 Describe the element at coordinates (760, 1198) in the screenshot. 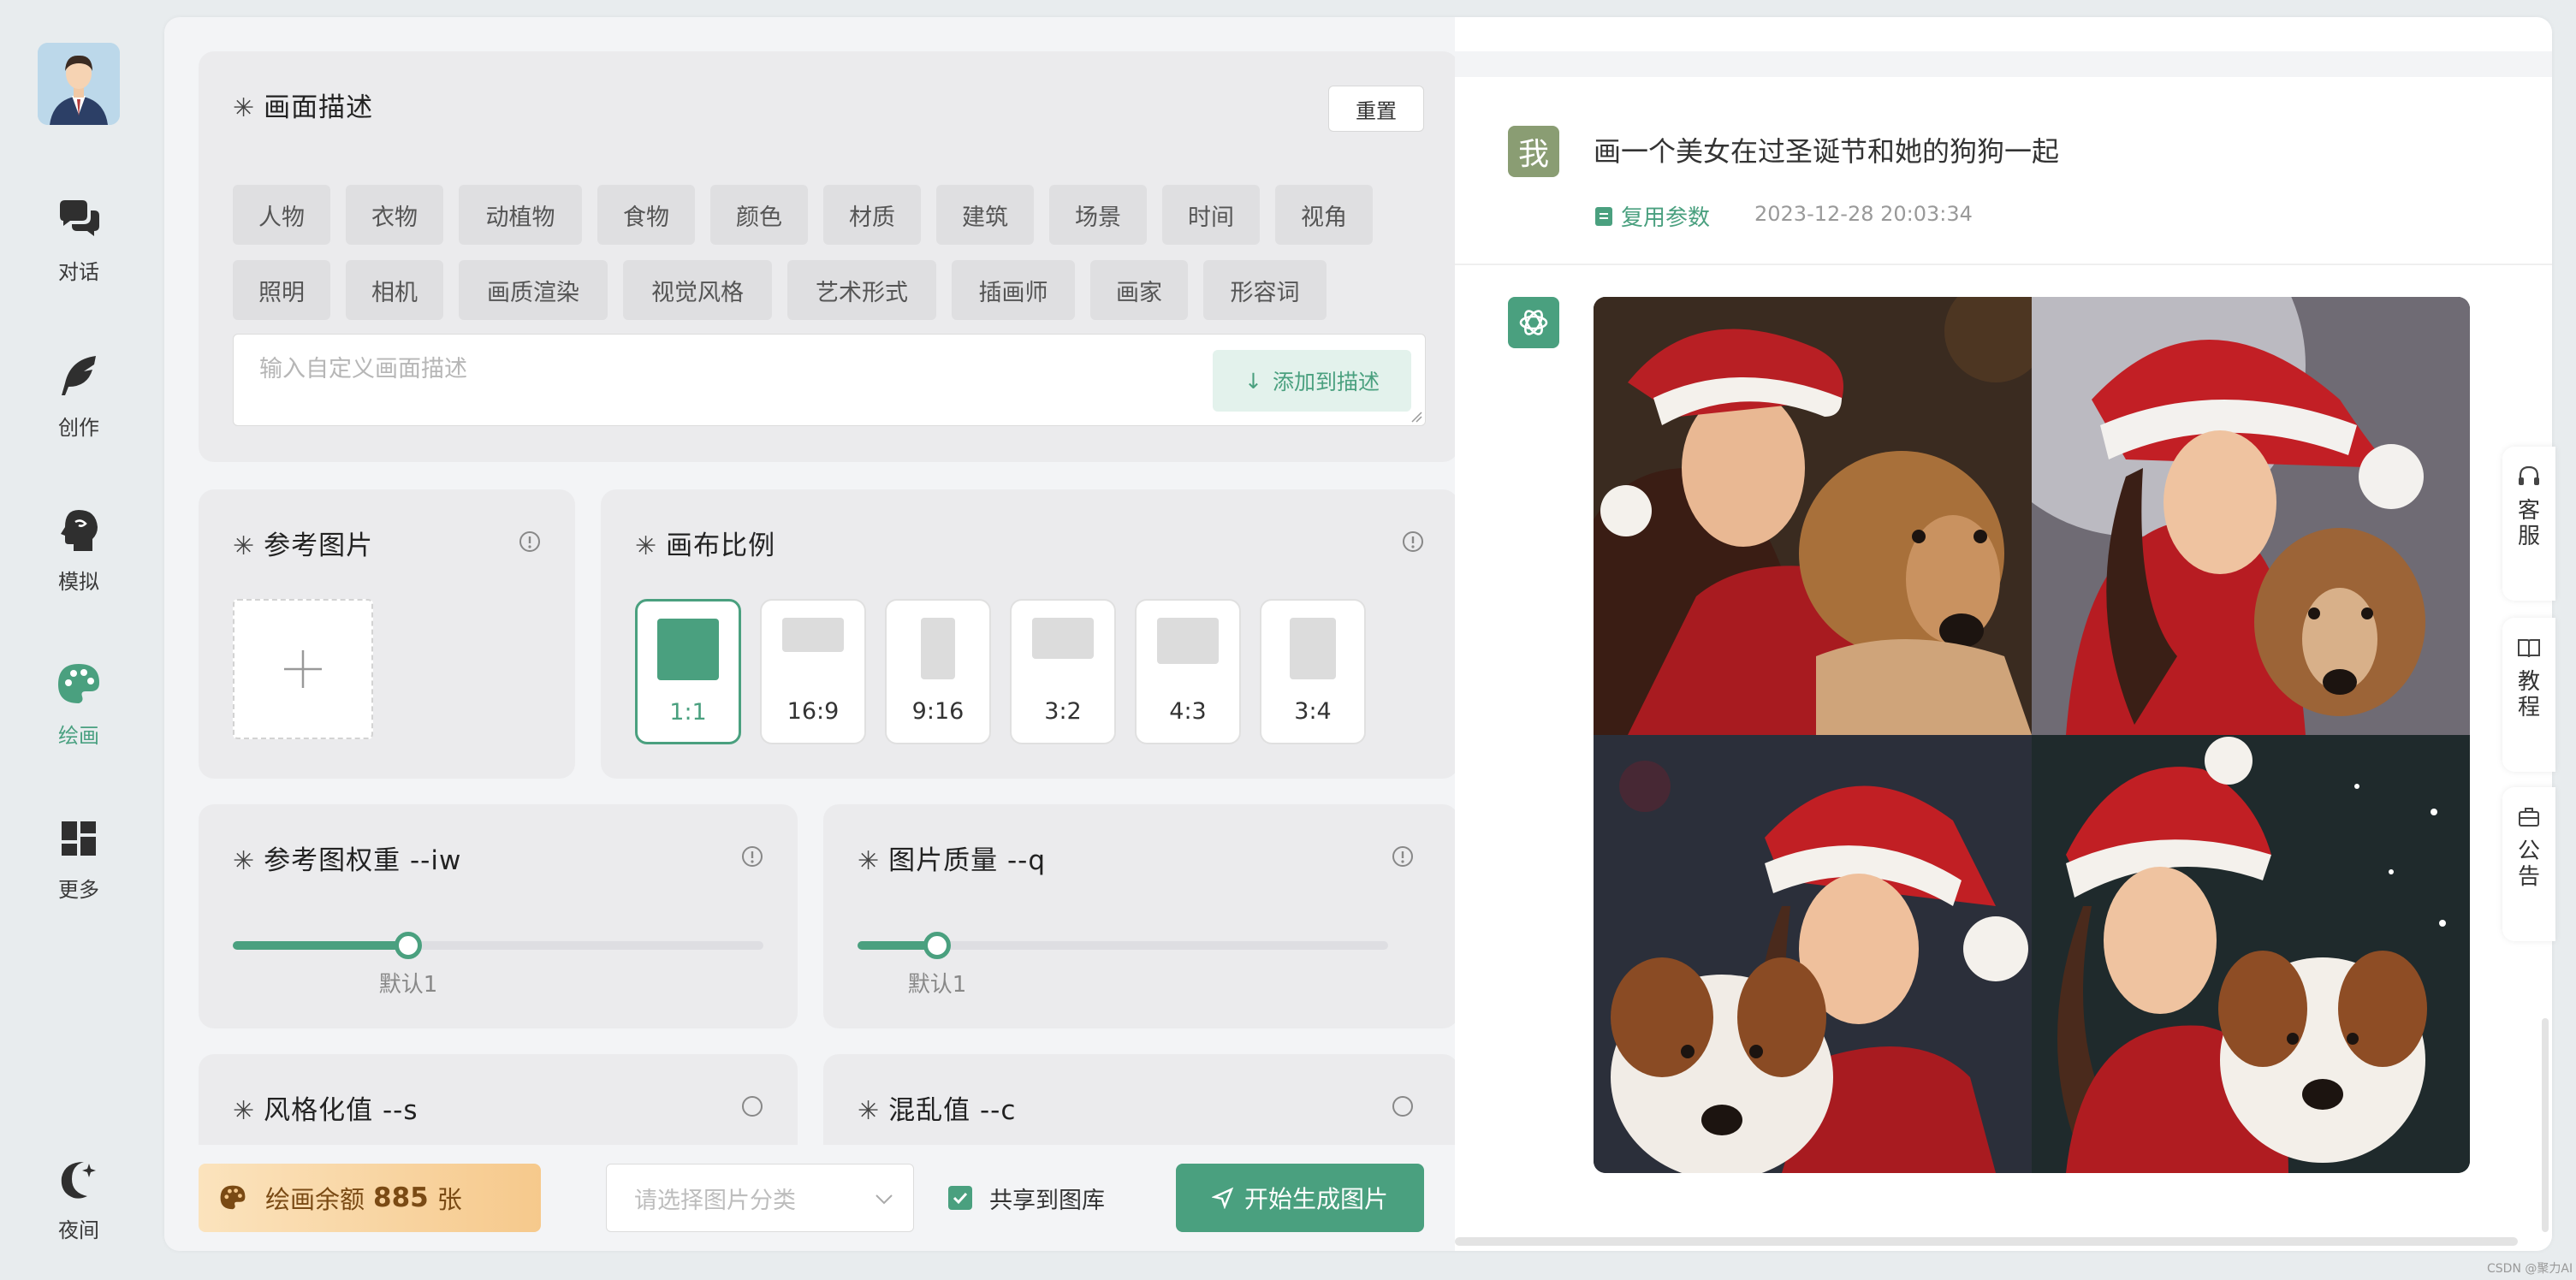

I see `category-select: 请选择图片分类` at that location.